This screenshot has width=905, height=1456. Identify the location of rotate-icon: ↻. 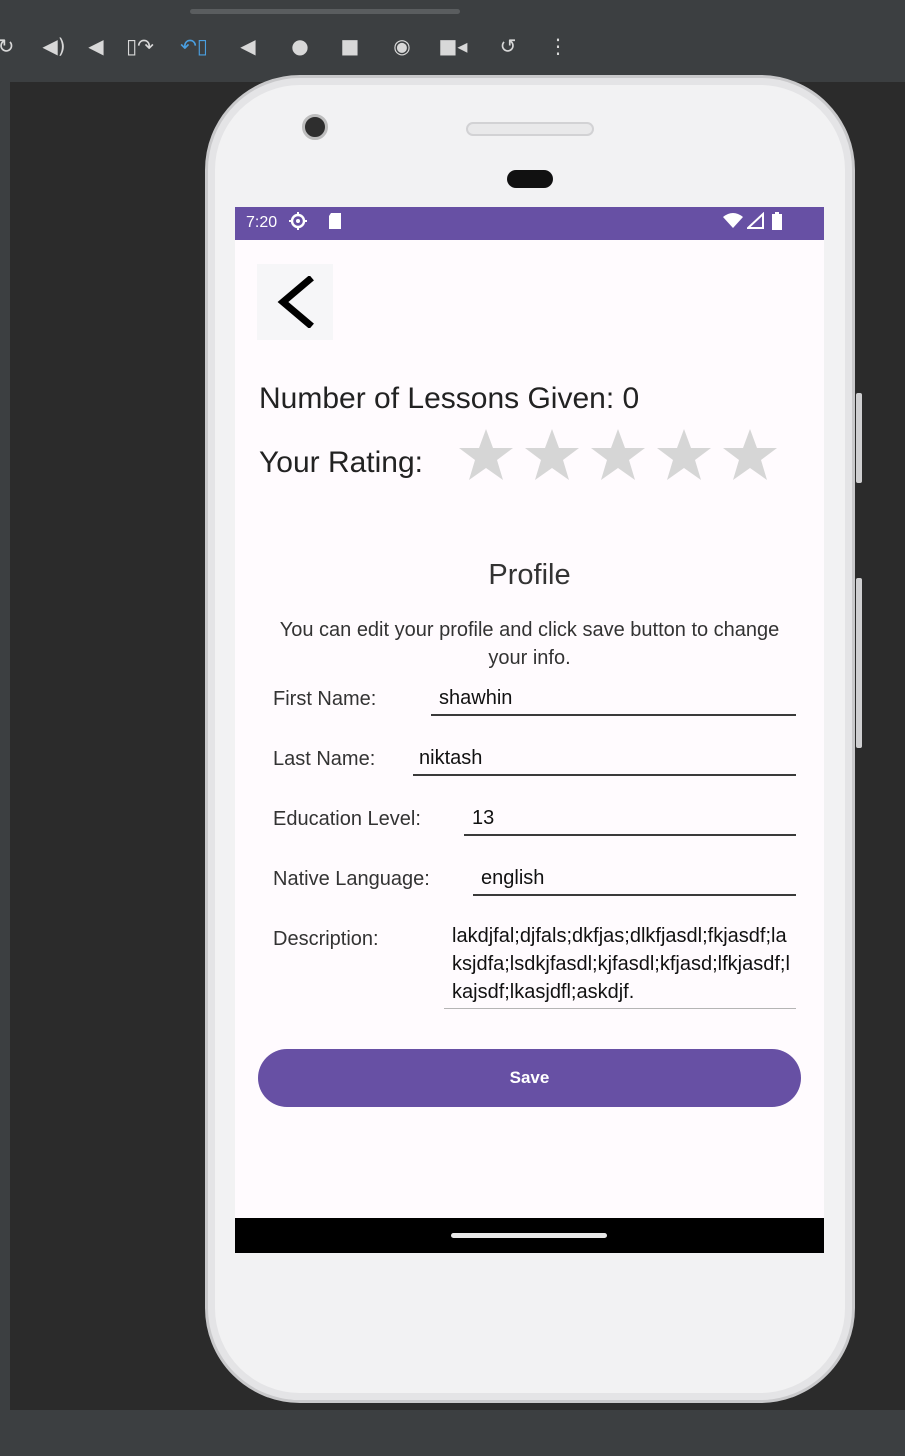
(11, 46).